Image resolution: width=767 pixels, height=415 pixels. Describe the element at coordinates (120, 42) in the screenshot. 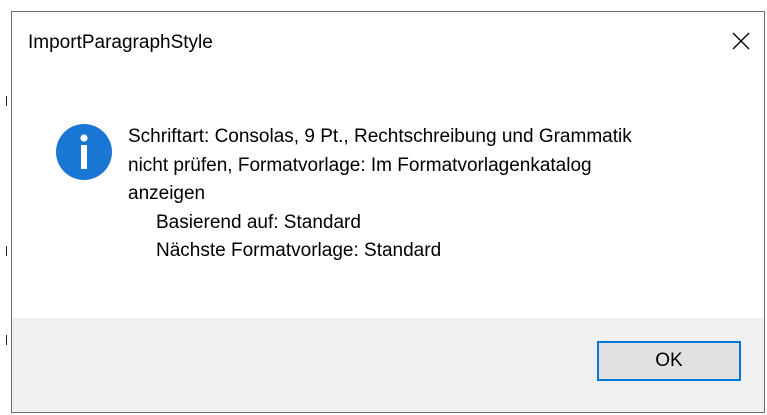

I see `dialog-title: ImportParagraphStyle` at that location.